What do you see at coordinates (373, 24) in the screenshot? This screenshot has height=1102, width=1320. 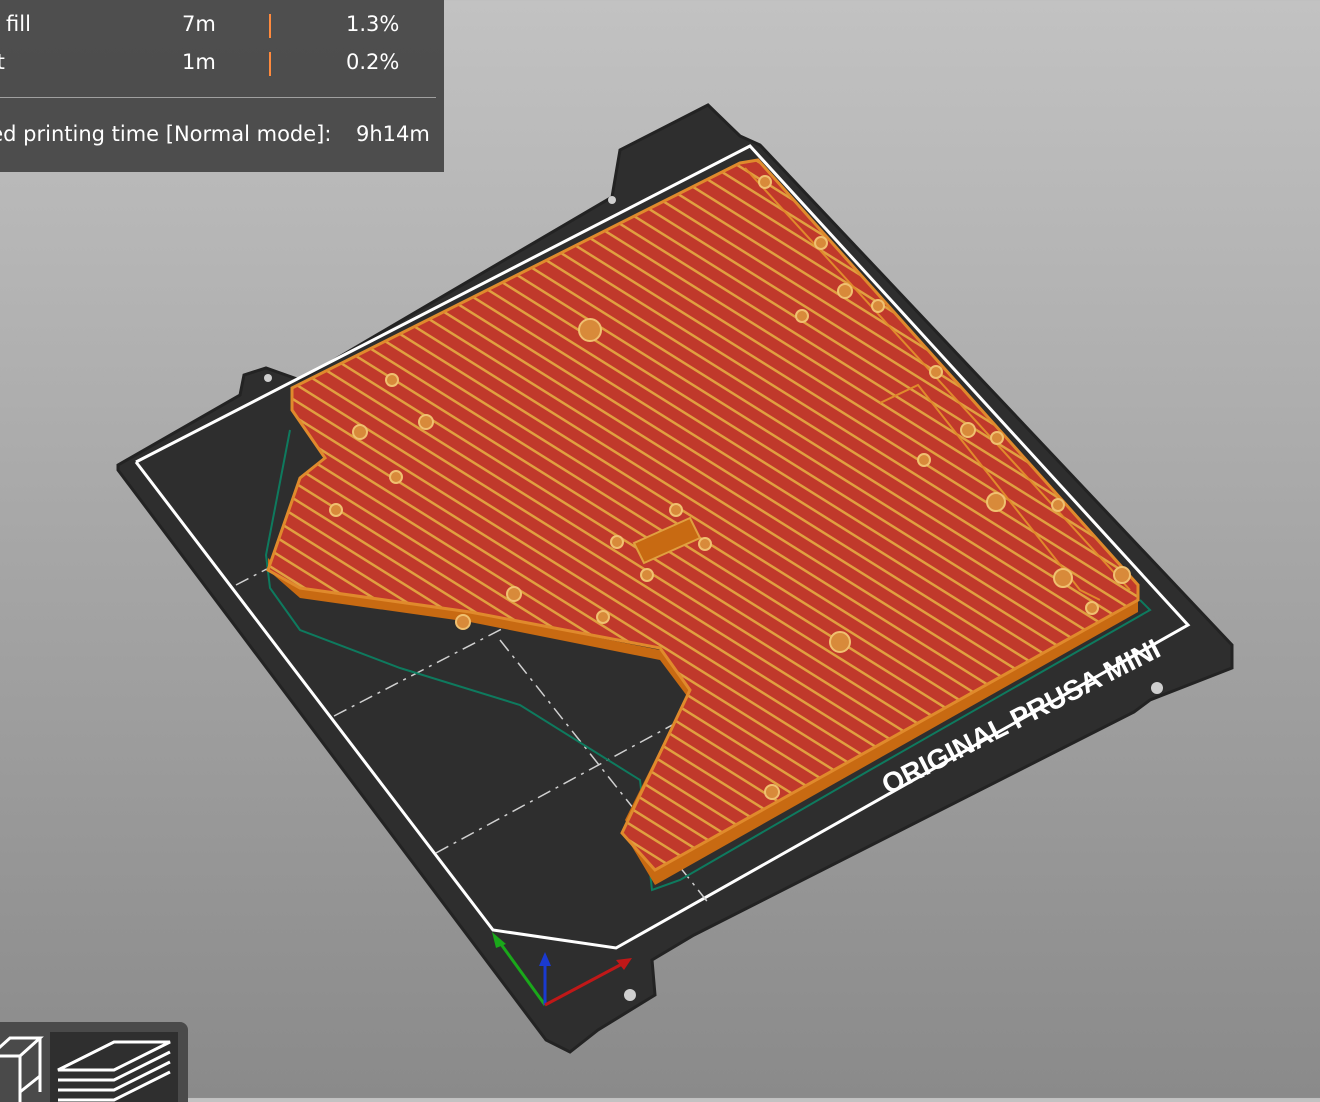 I see `legend-percent: 1.3%` at bounding box center [373, 24].